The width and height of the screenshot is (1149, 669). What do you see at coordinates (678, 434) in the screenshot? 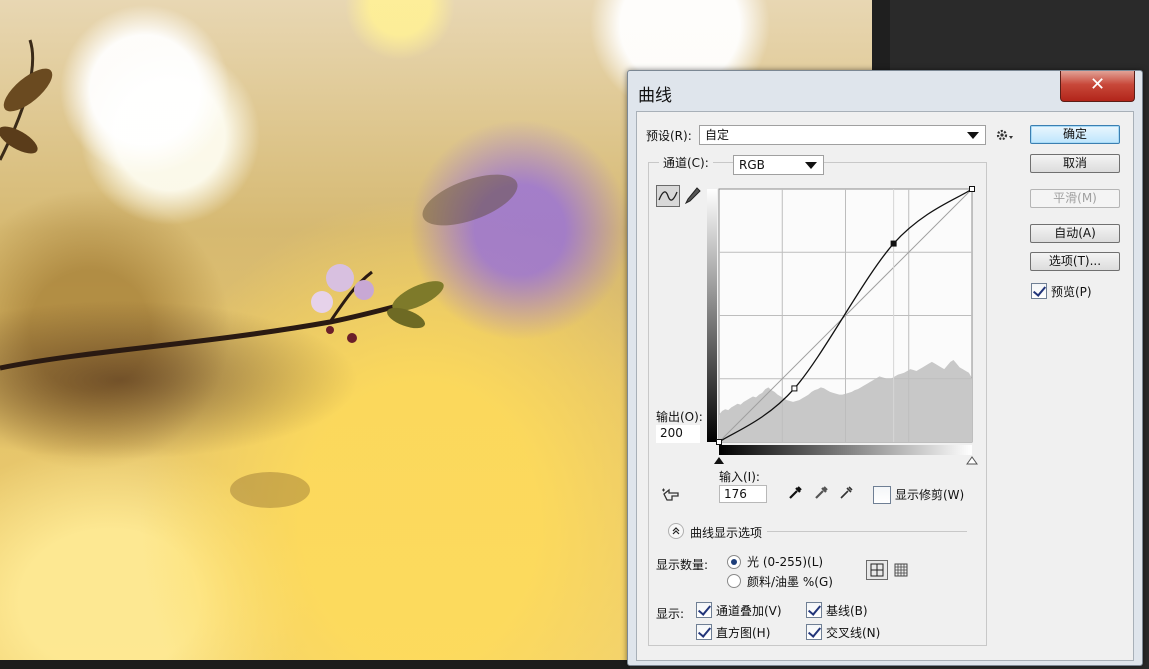
I see `output-field: 200` at bounding box center [678, 434].